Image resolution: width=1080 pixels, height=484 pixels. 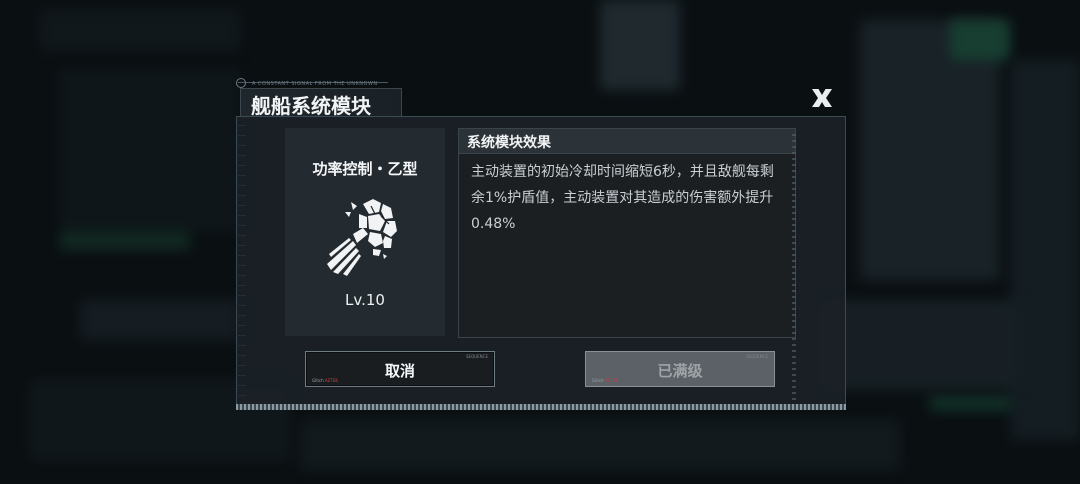 I want to click on panel-bottom-bar, so click(x=541, y=407).